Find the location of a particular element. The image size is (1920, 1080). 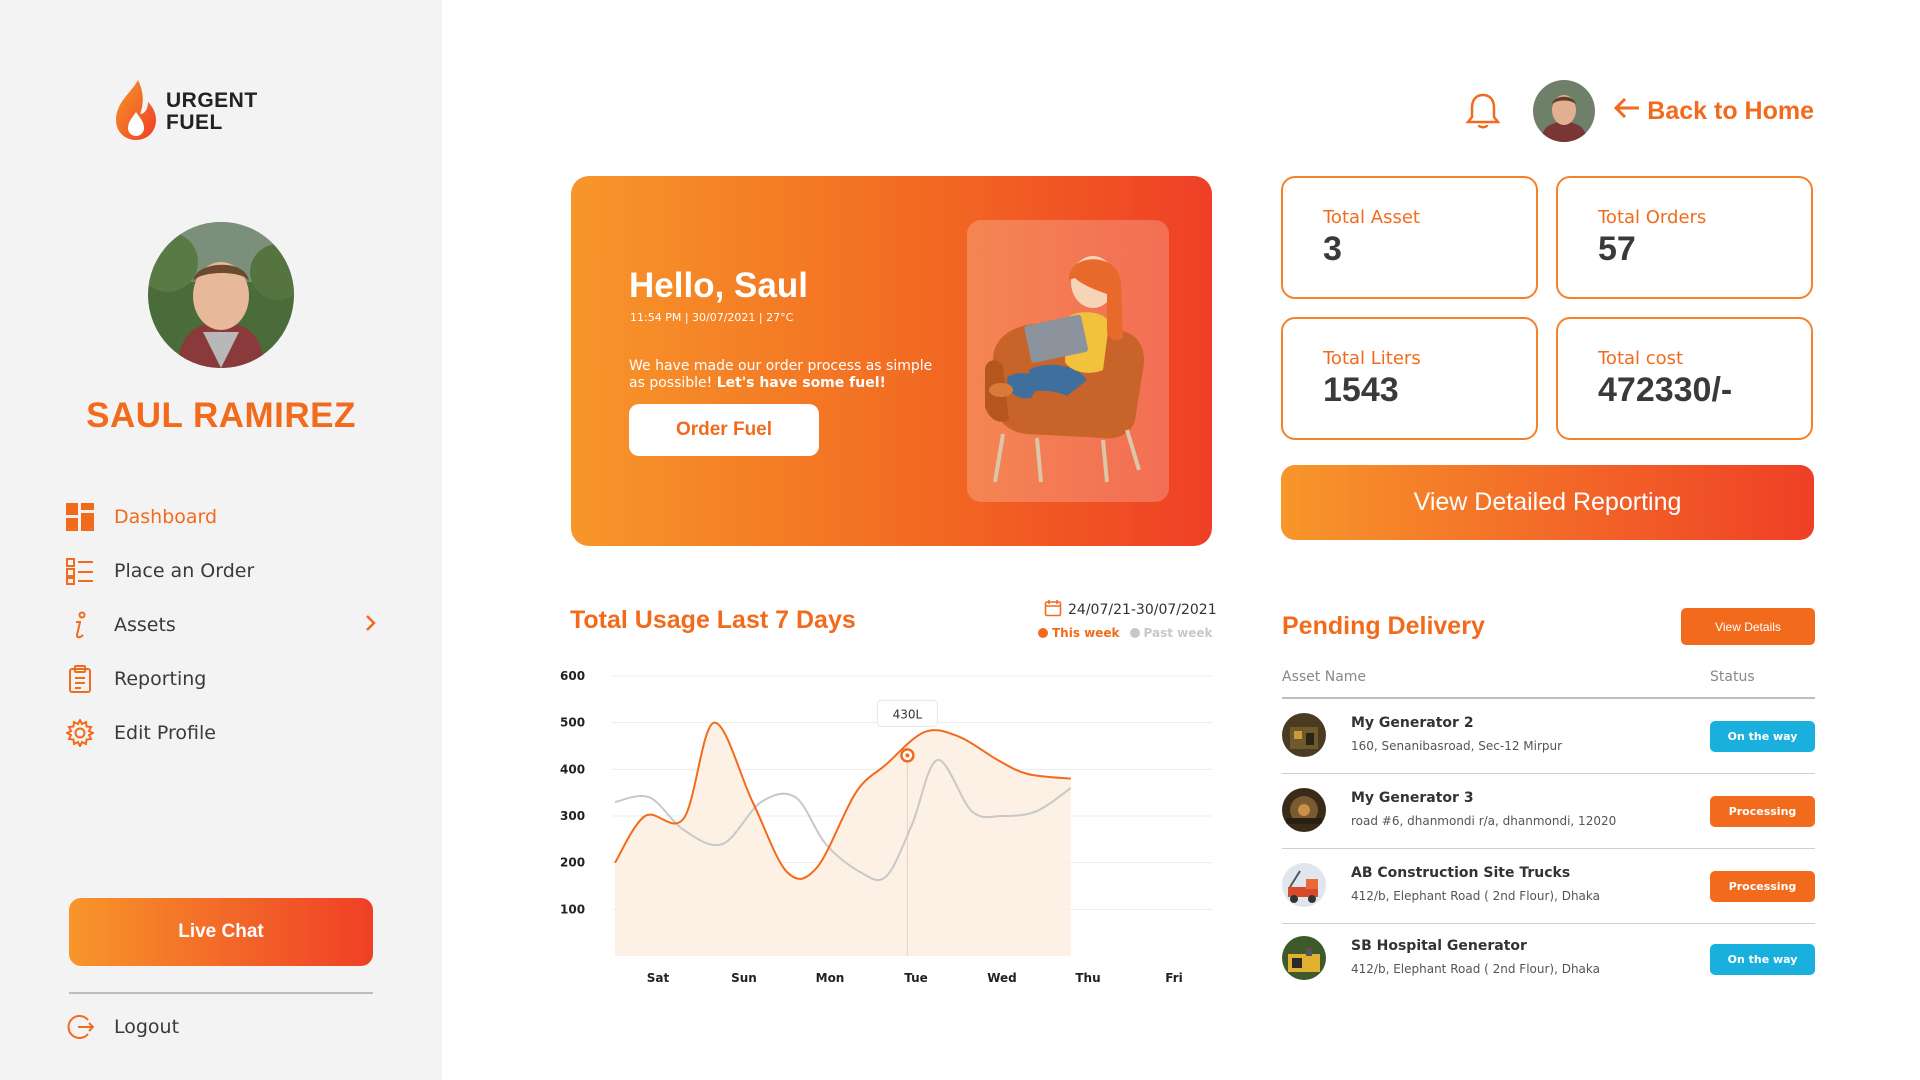

area-this-week is located at coordinates (843, 839).